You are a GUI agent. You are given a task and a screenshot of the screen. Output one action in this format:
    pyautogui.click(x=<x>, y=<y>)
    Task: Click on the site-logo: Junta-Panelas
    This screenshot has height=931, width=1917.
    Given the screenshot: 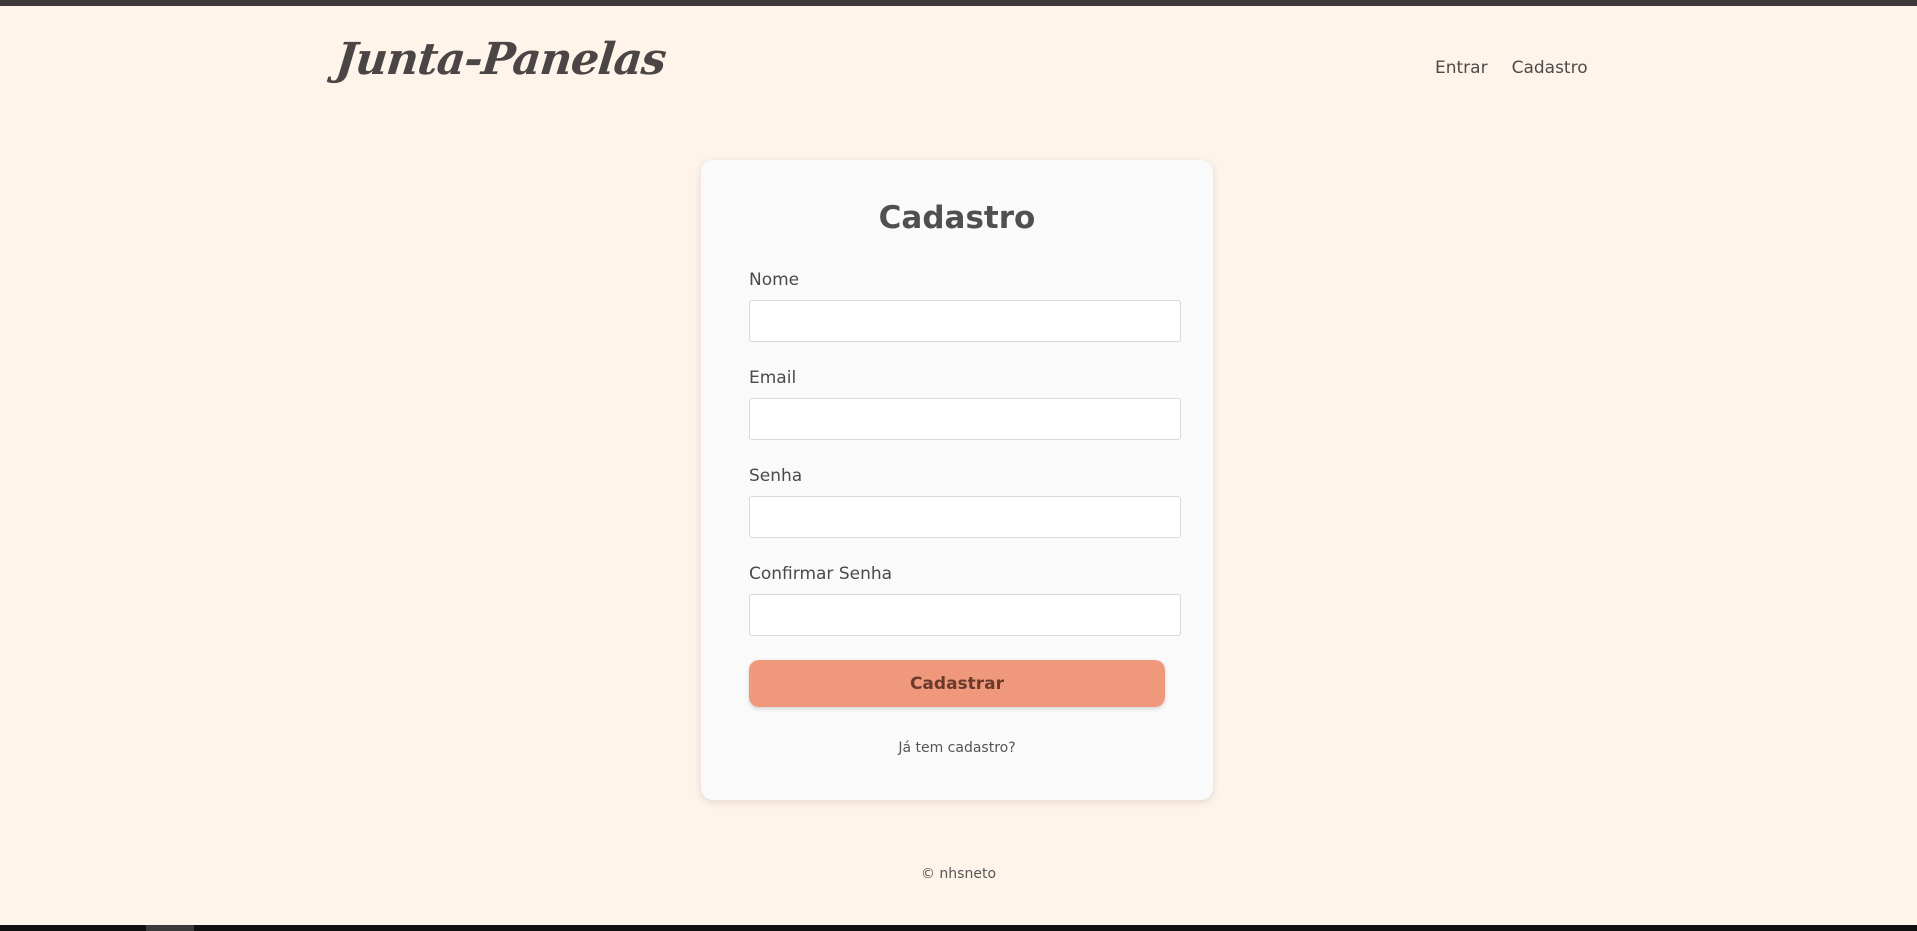 What is the action you would take?
    pyautogui.click(x=500, y=59)
    